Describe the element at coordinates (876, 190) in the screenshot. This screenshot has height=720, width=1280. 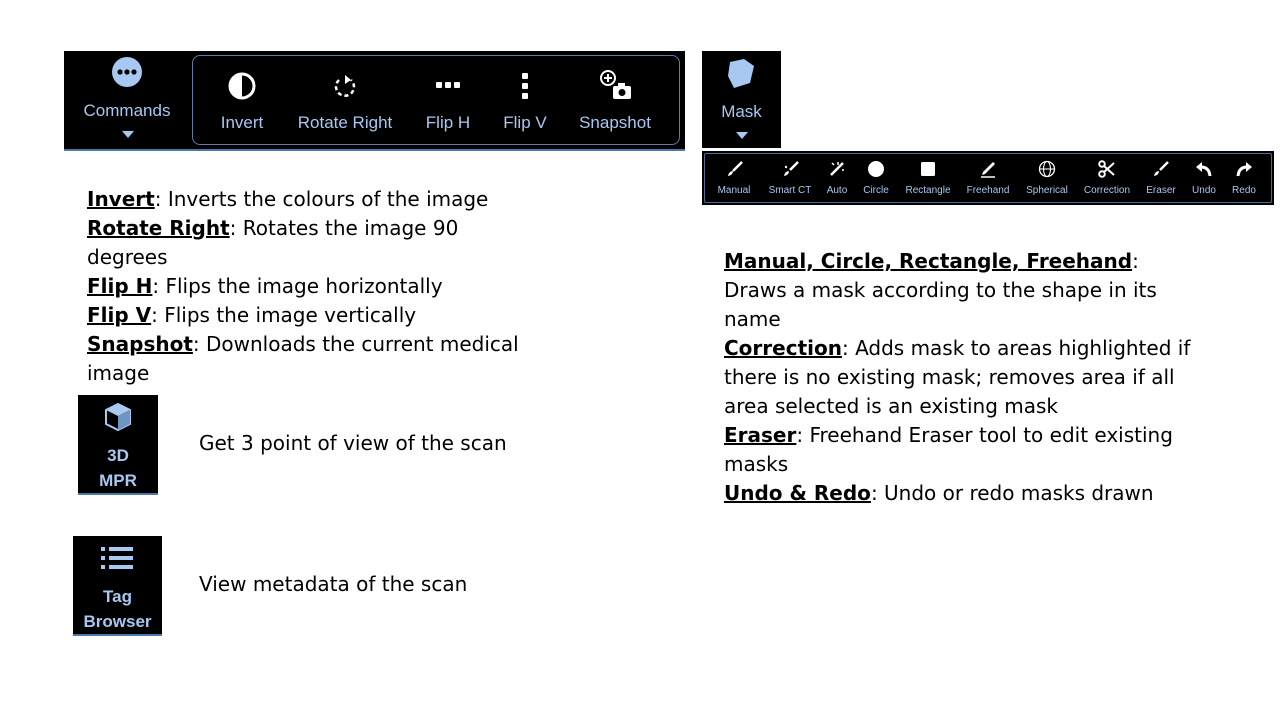
I see `circle-label: Circle` at that location.